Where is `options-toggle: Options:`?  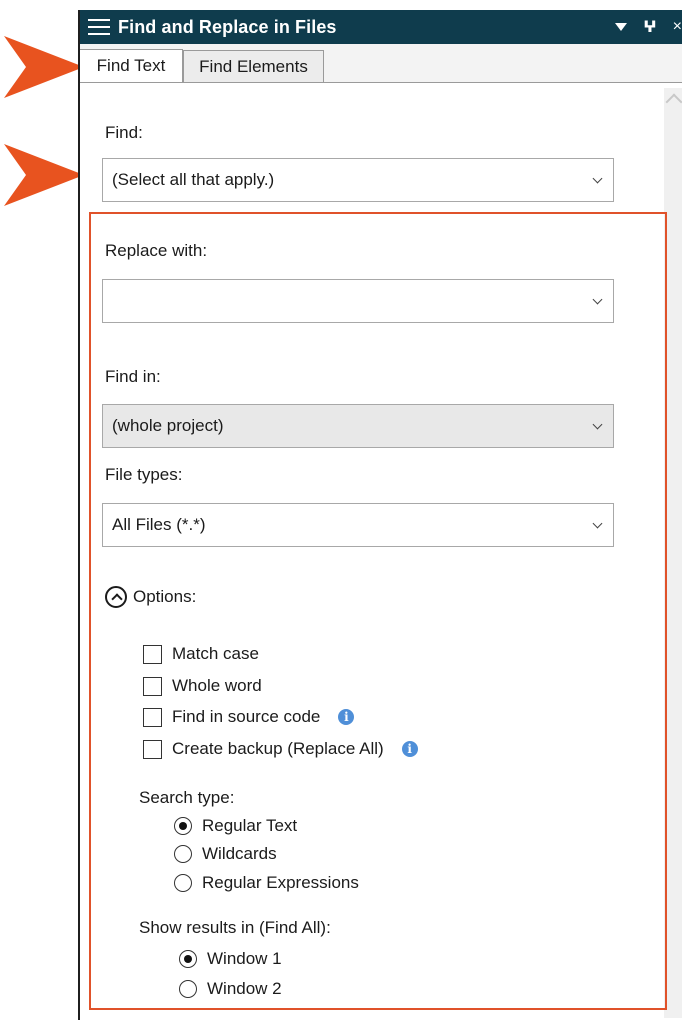 options-toggle: Options: is located at coordinates (150, 597).